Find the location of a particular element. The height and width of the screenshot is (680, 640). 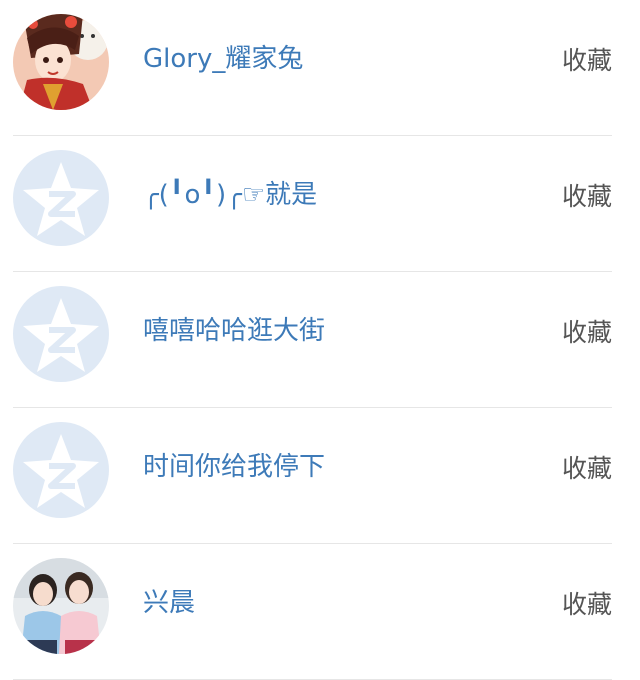

friend-name: 嘻嘻哈哈逛大街 is located at coordinates (234, 331).